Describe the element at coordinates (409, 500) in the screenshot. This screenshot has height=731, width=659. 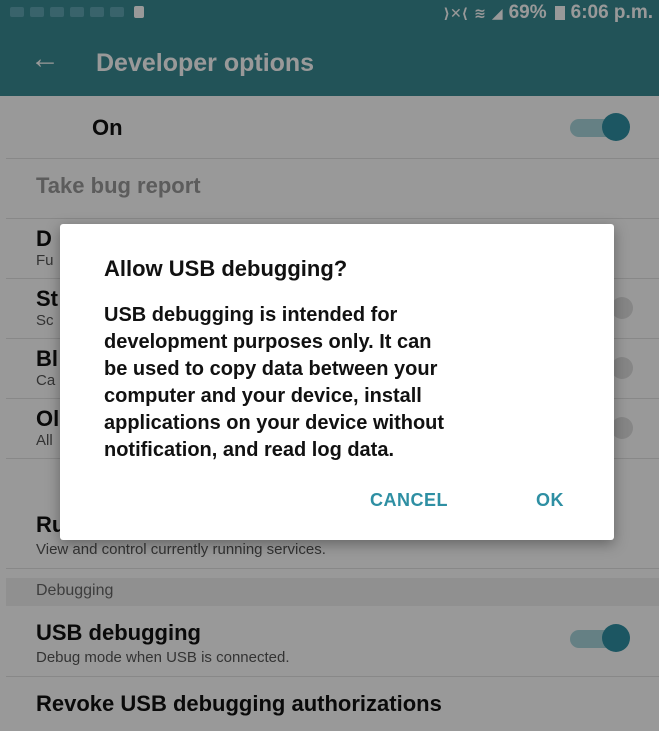
I see `cancel-button: CANCEL` at that location.